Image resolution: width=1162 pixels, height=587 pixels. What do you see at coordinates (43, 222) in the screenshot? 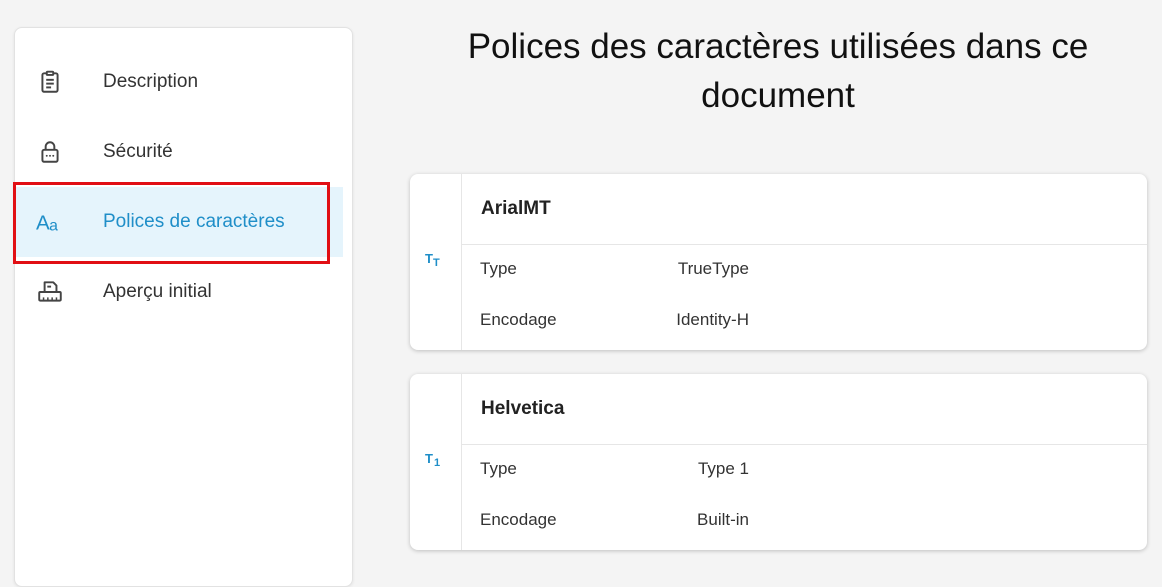
I see `svg-text: A` at bounding box center [43, 222].